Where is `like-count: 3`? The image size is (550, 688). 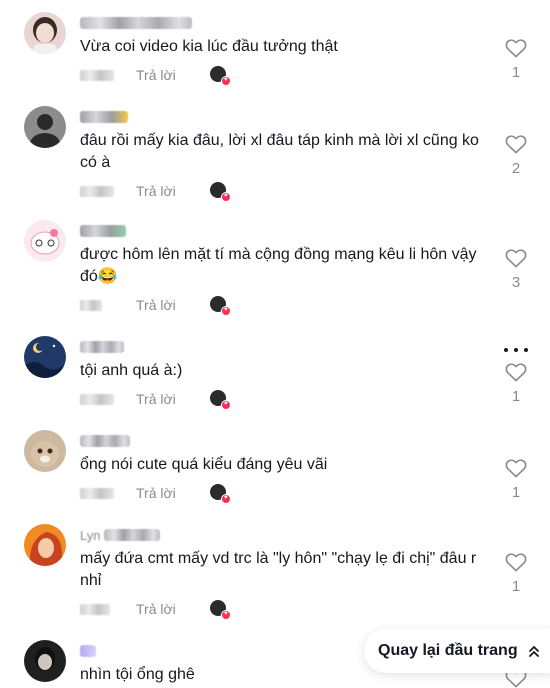
like-count: 3 is located at coordinates (516, 282).